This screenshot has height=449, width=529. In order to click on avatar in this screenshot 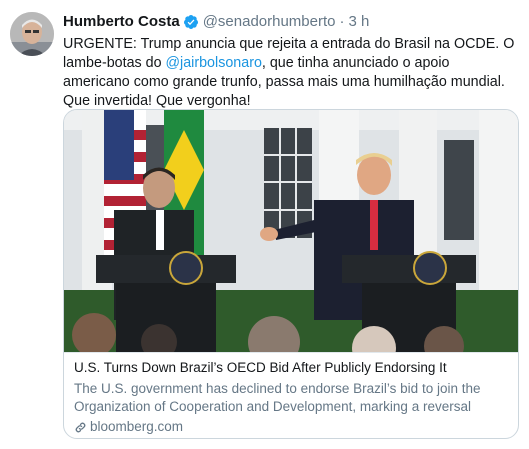, I will do `click(32, 34)`.